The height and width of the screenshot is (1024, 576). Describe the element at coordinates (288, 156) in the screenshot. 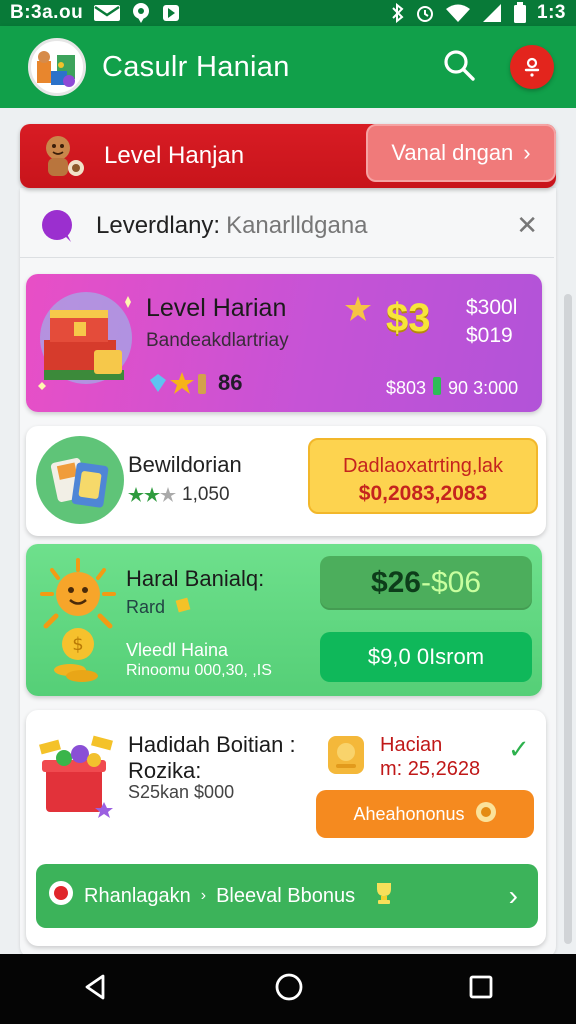

I see `level-banner: Level Hanjan Vanal dngan ›` at that location.